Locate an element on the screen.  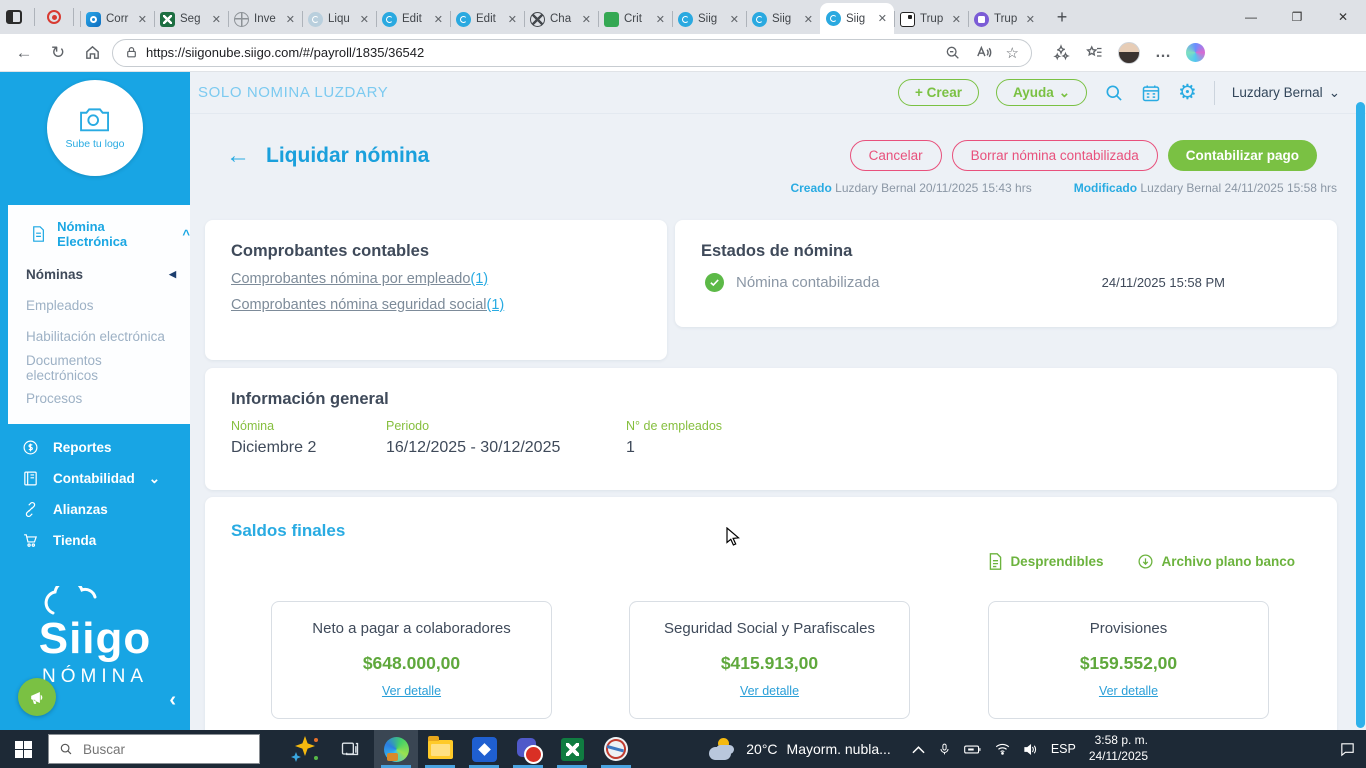
recording-icon is located at coordinates (54, 17).